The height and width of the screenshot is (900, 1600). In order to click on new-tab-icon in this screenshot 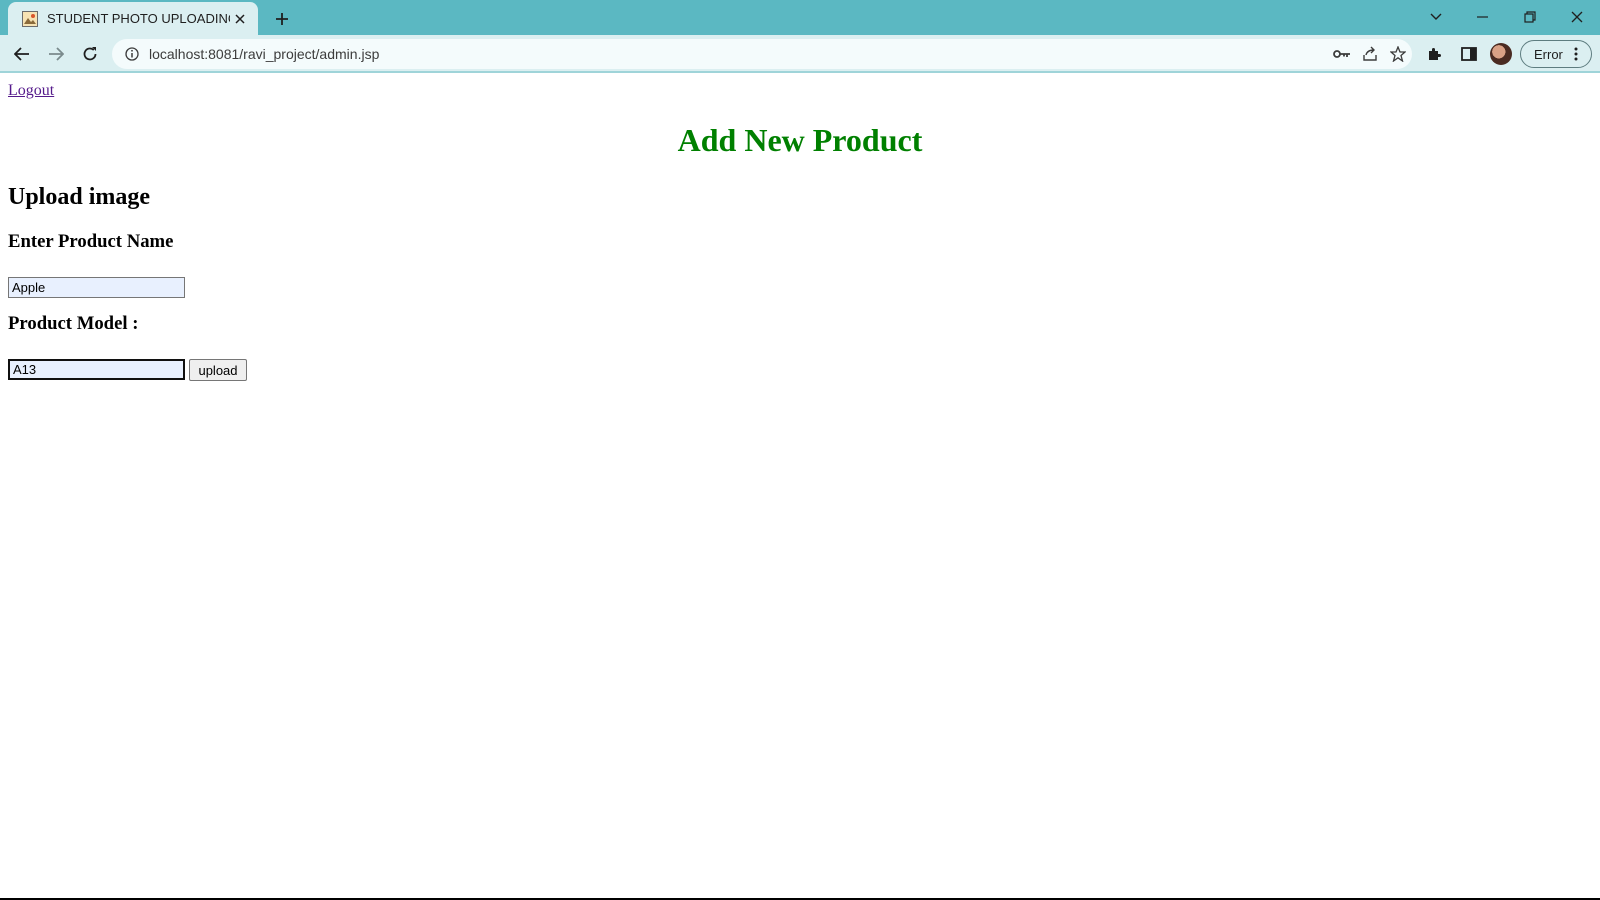, I will do `click(282, 19)`.